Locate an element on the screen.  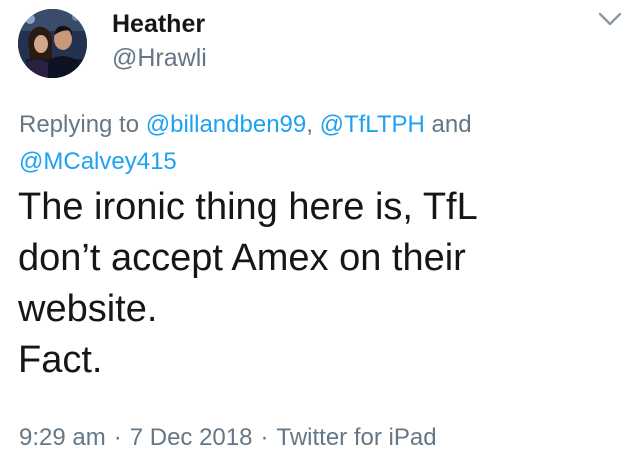
avatar is located at coordinates (52, 43).